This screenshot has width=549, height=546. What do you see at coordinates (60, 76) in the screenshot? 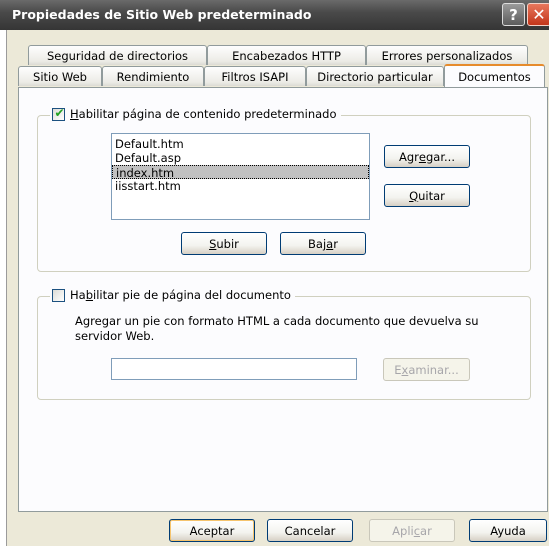
I see `tab-sitio-web: Sitio Web` at bounding box center [60, 76].